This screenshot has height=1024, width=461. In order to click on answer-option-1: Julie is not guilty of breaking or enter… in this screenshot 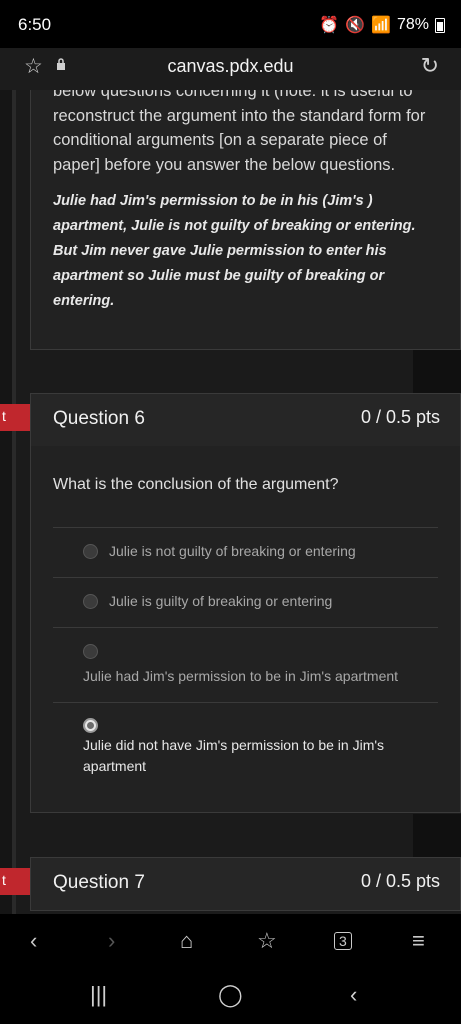, I will do `click(245, 552)`.